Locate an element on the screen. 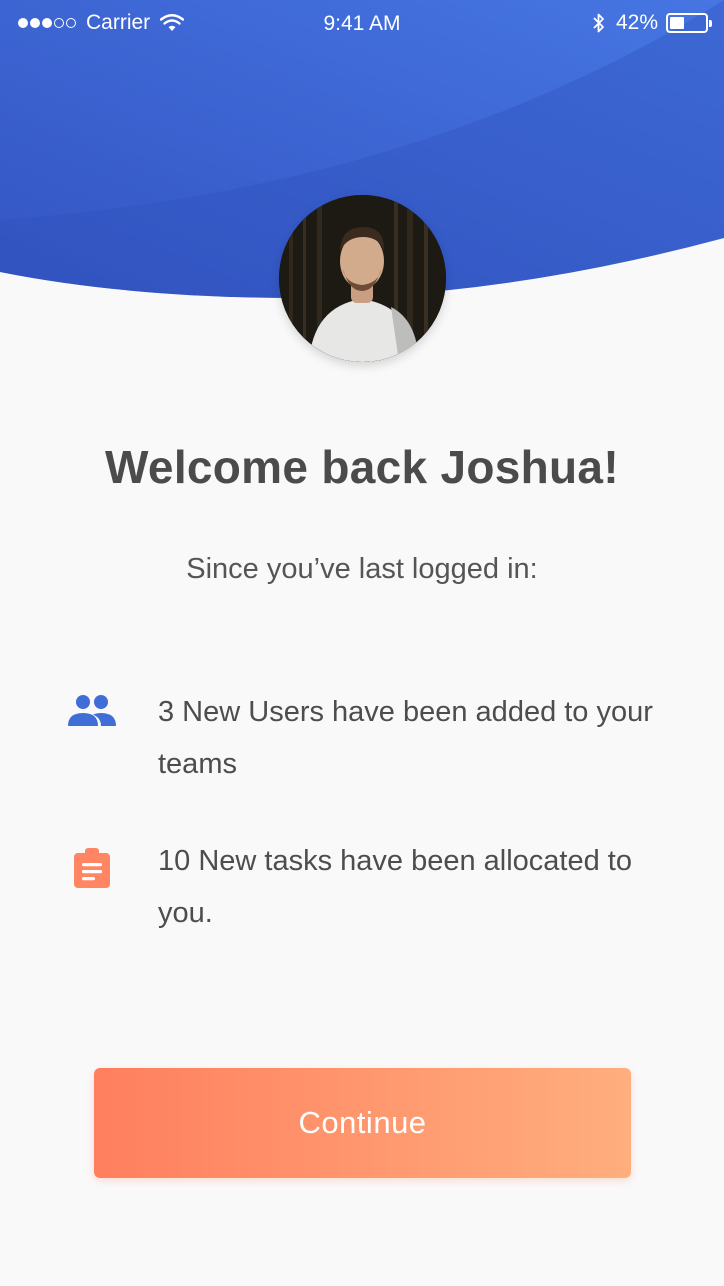 The height and width of the screenshot is (1286, 724). battery-percent: 42% is located at coordinates (636, 22).